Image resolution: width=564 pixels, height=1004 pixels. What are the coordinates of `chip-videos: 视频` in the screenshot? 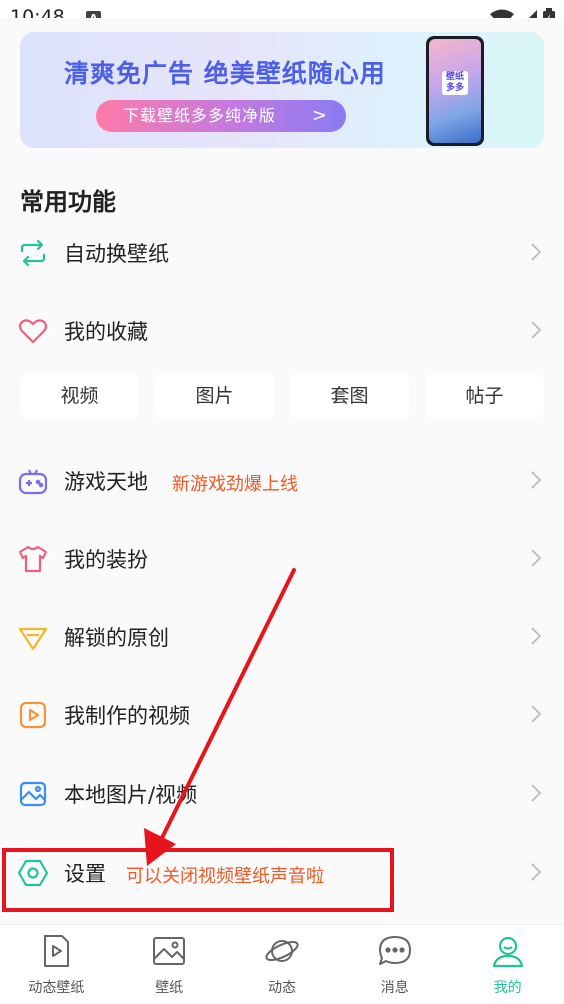 It's located at (79, 396).